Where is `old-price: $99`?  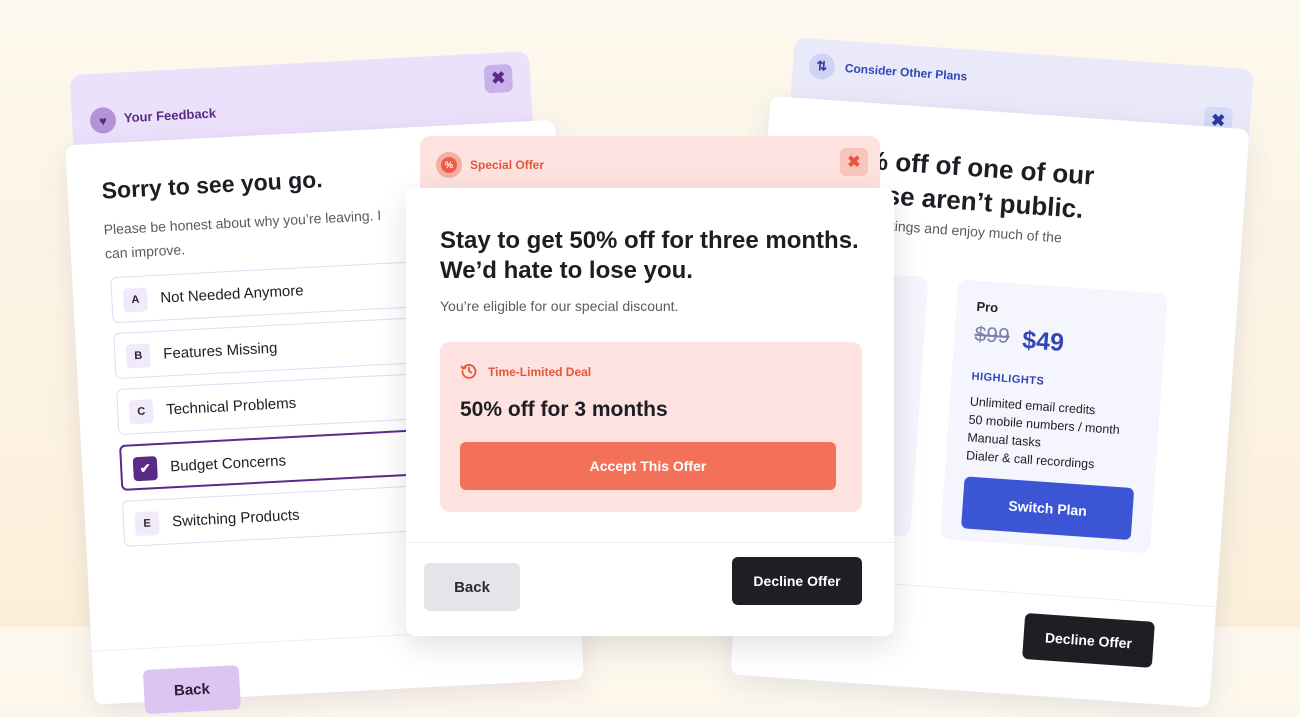
old-price: $99 is located at coordinates (992, 335).